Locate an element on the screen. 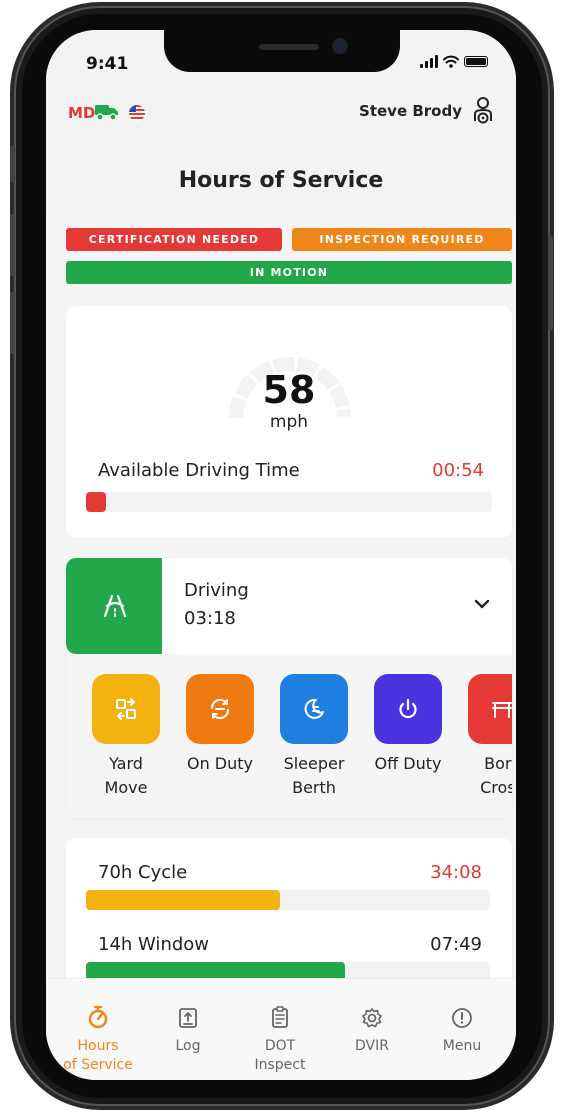 This screenshot has height=1113, width=563. user-profile-icon is located at coordinates (483, 111).